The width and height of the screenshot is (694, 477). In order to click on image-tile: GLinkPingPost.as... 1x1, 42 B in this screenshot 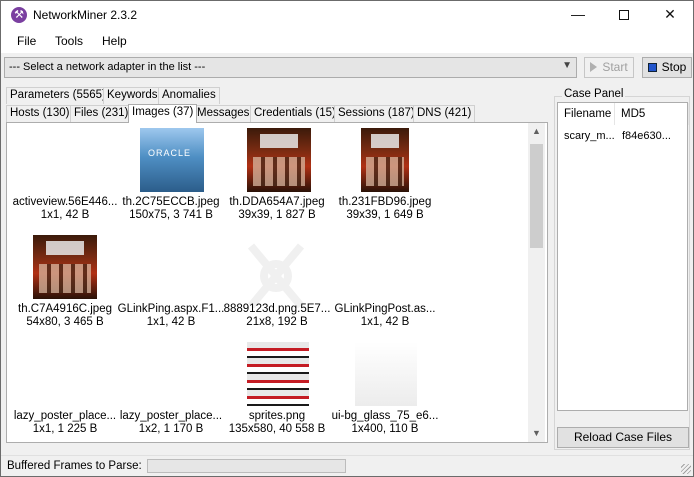, I will do `click(385, 316)`.